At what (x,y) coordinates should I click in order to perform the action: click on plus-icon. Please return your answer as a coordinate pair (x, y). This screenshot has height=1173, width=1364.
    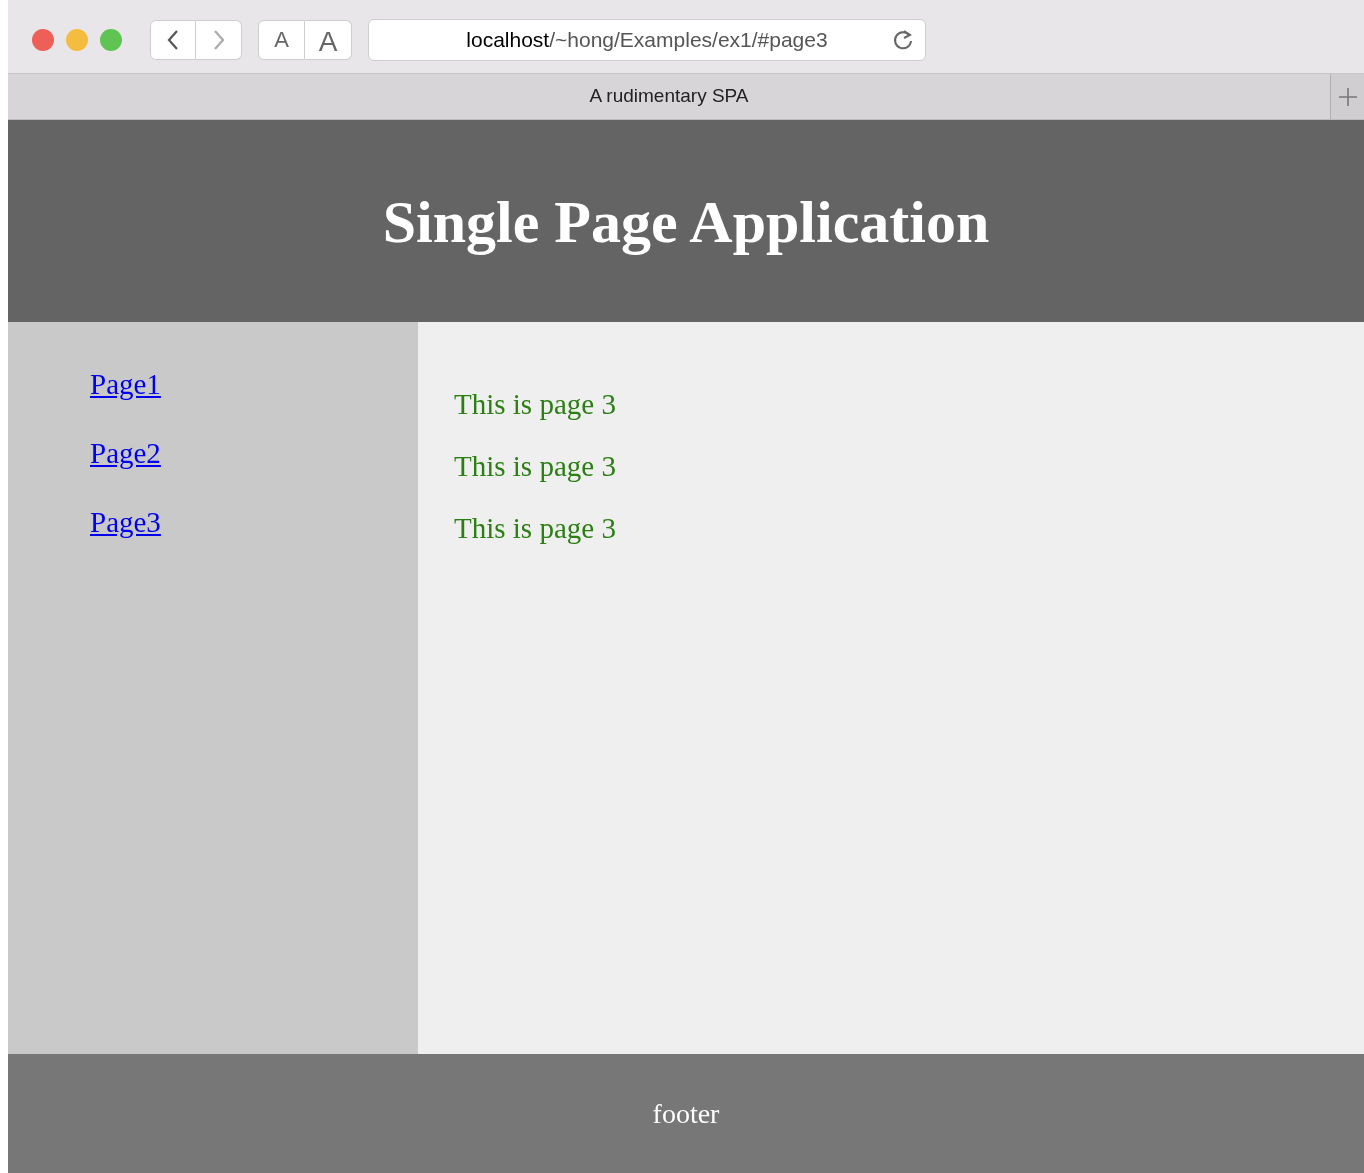
    Looking at the image, I should click on (1347, 96).